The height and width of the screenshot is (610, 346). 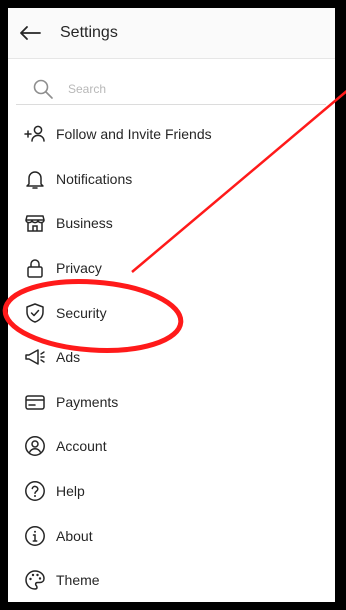 What do you see at coordinates (35, 134) in the screenshot?
I see `add-person-icon` at bounding box center [35, 134].